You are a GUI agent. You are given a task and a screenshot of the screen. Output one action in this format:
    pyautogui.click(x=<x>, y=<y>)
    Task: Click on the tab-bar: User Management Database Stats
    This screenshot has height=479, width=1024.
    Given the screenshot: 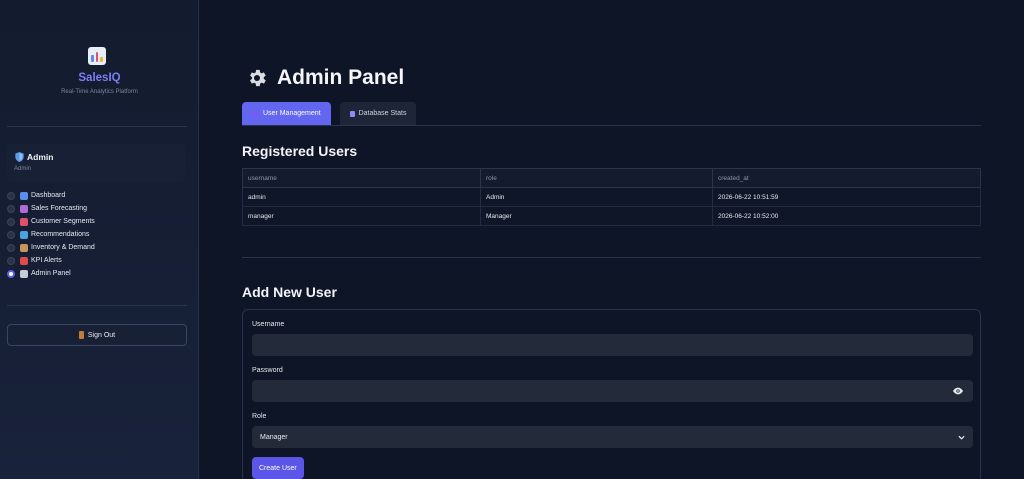 What is the action you would take?
    pyautogui.click(x=329, y=113)
    